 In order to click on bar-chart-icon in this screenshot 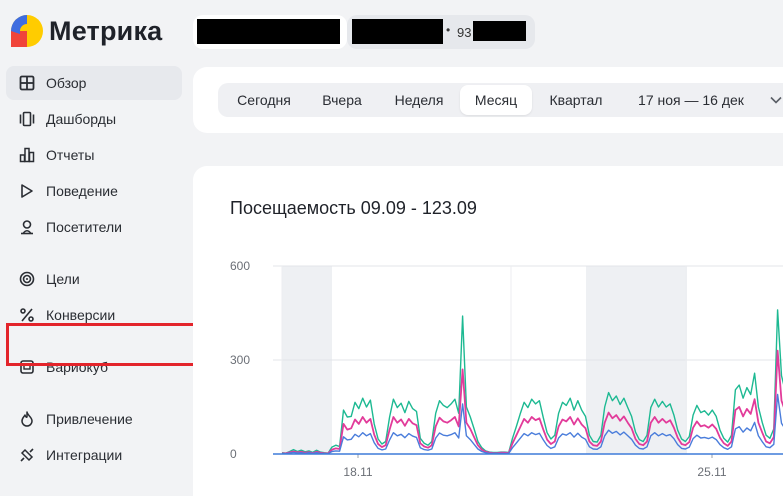, I will do `click(27, 155)`.